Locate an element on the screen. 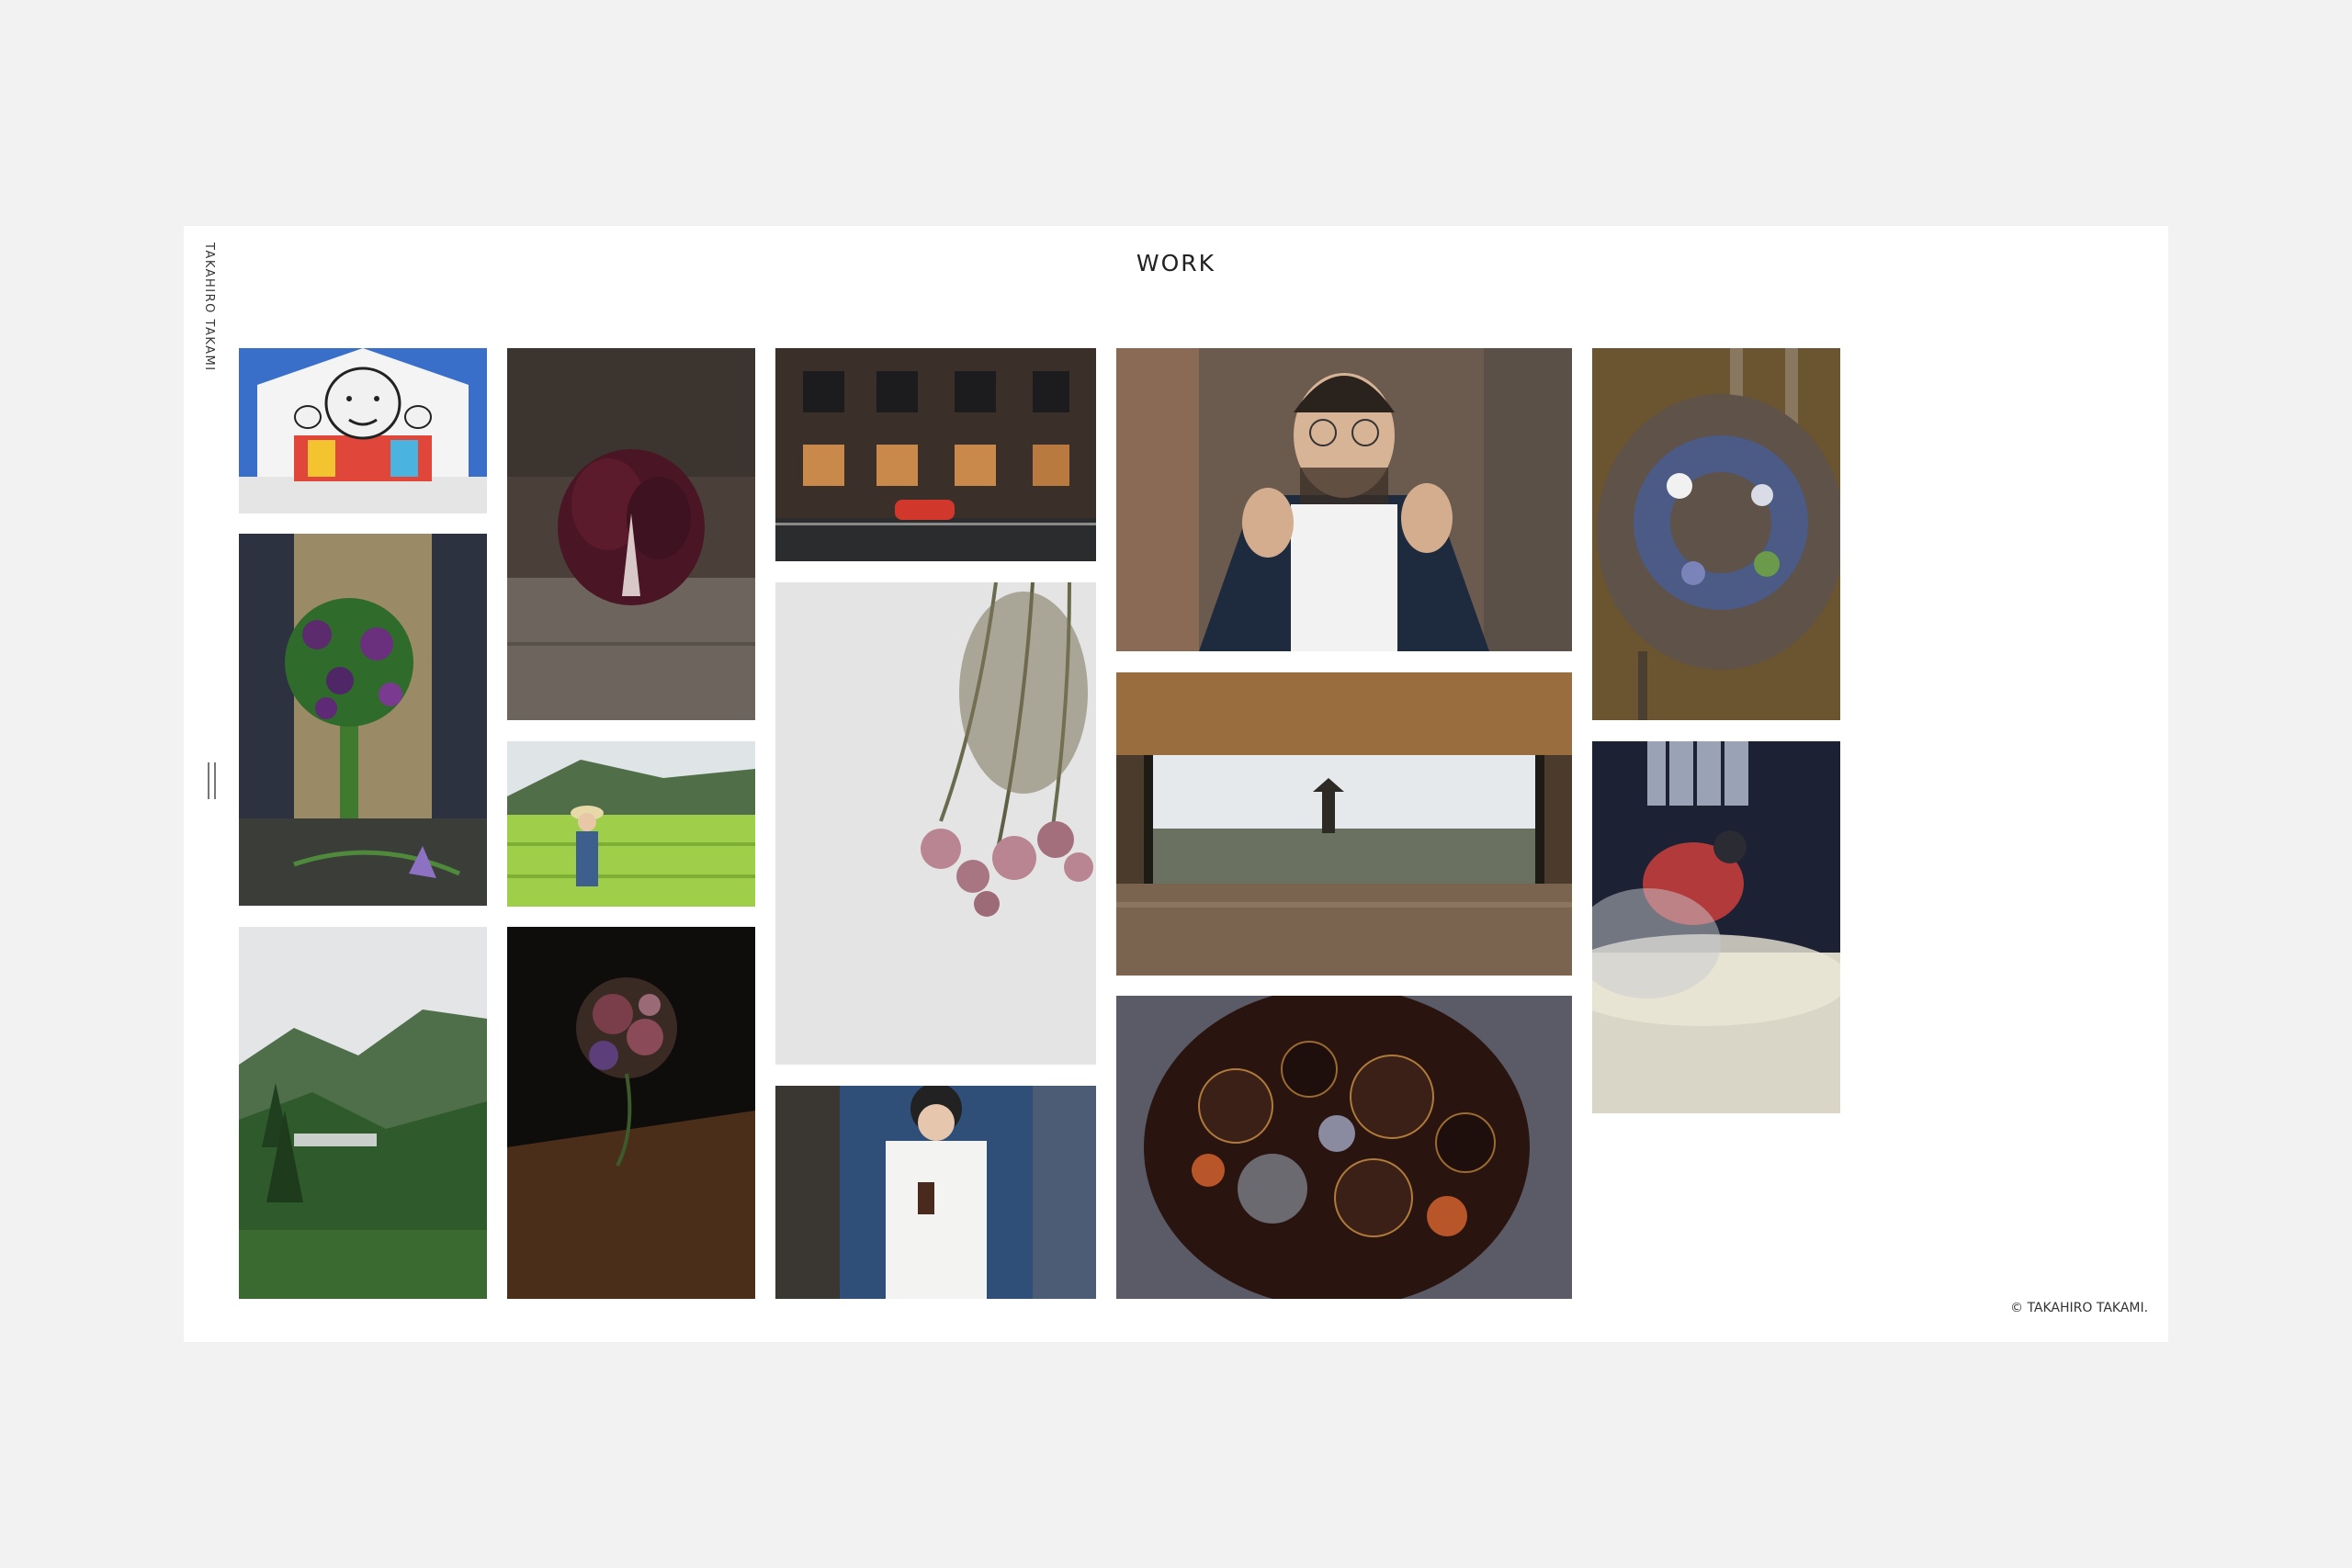 Image resolution: width=2352 pixels, height=1568 pixels. gallery-item-forest-mountain is located at coordinates (363, 1113).